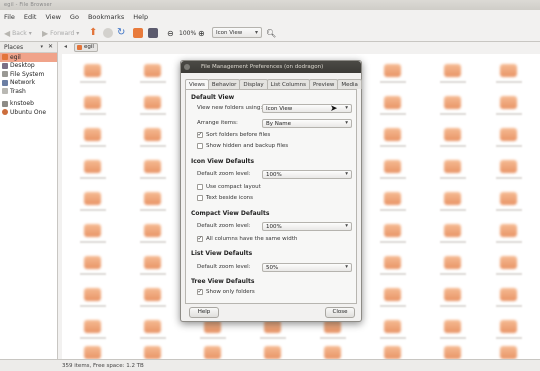 The height and width of the screenshot is (371, 540). Describe the element at coordinates (28, 74) in the screenshot. I see `sidebar-item-file-system: File System` at that location.